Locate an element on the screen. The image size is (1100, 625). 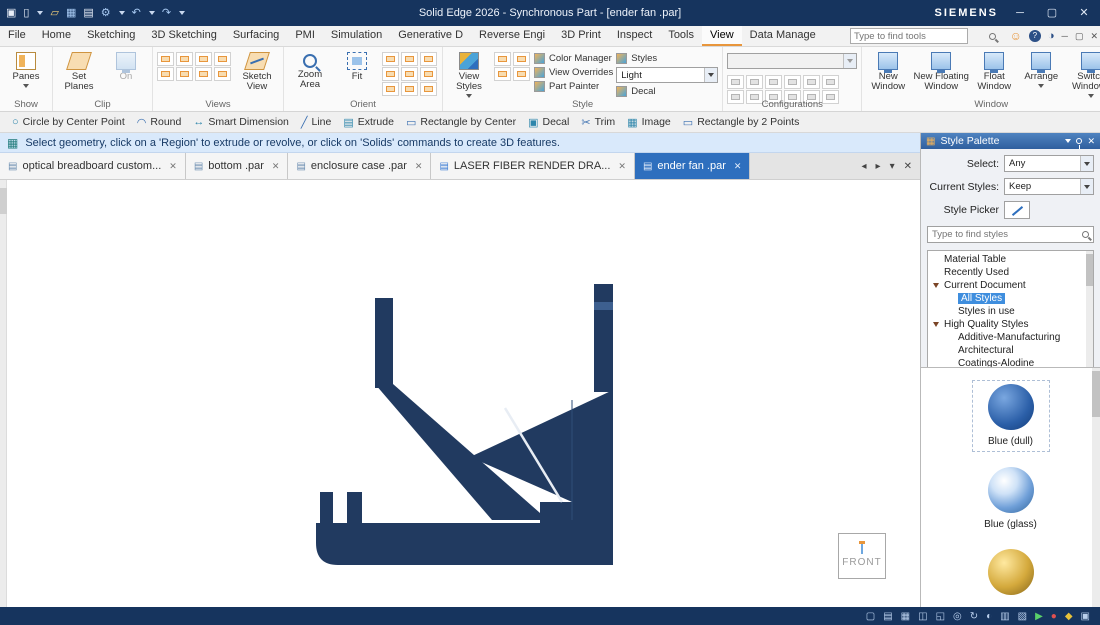
settings-icon: ⚙ is located at coordinates (106, 13).